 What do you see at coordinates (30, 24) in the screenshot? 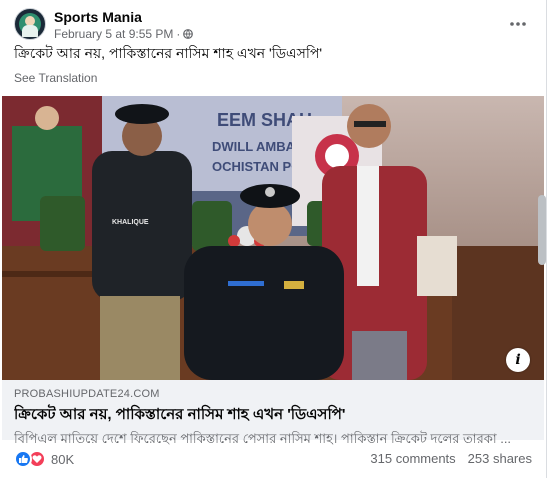
I see `page-avatar` at bounding box center [30, 24].